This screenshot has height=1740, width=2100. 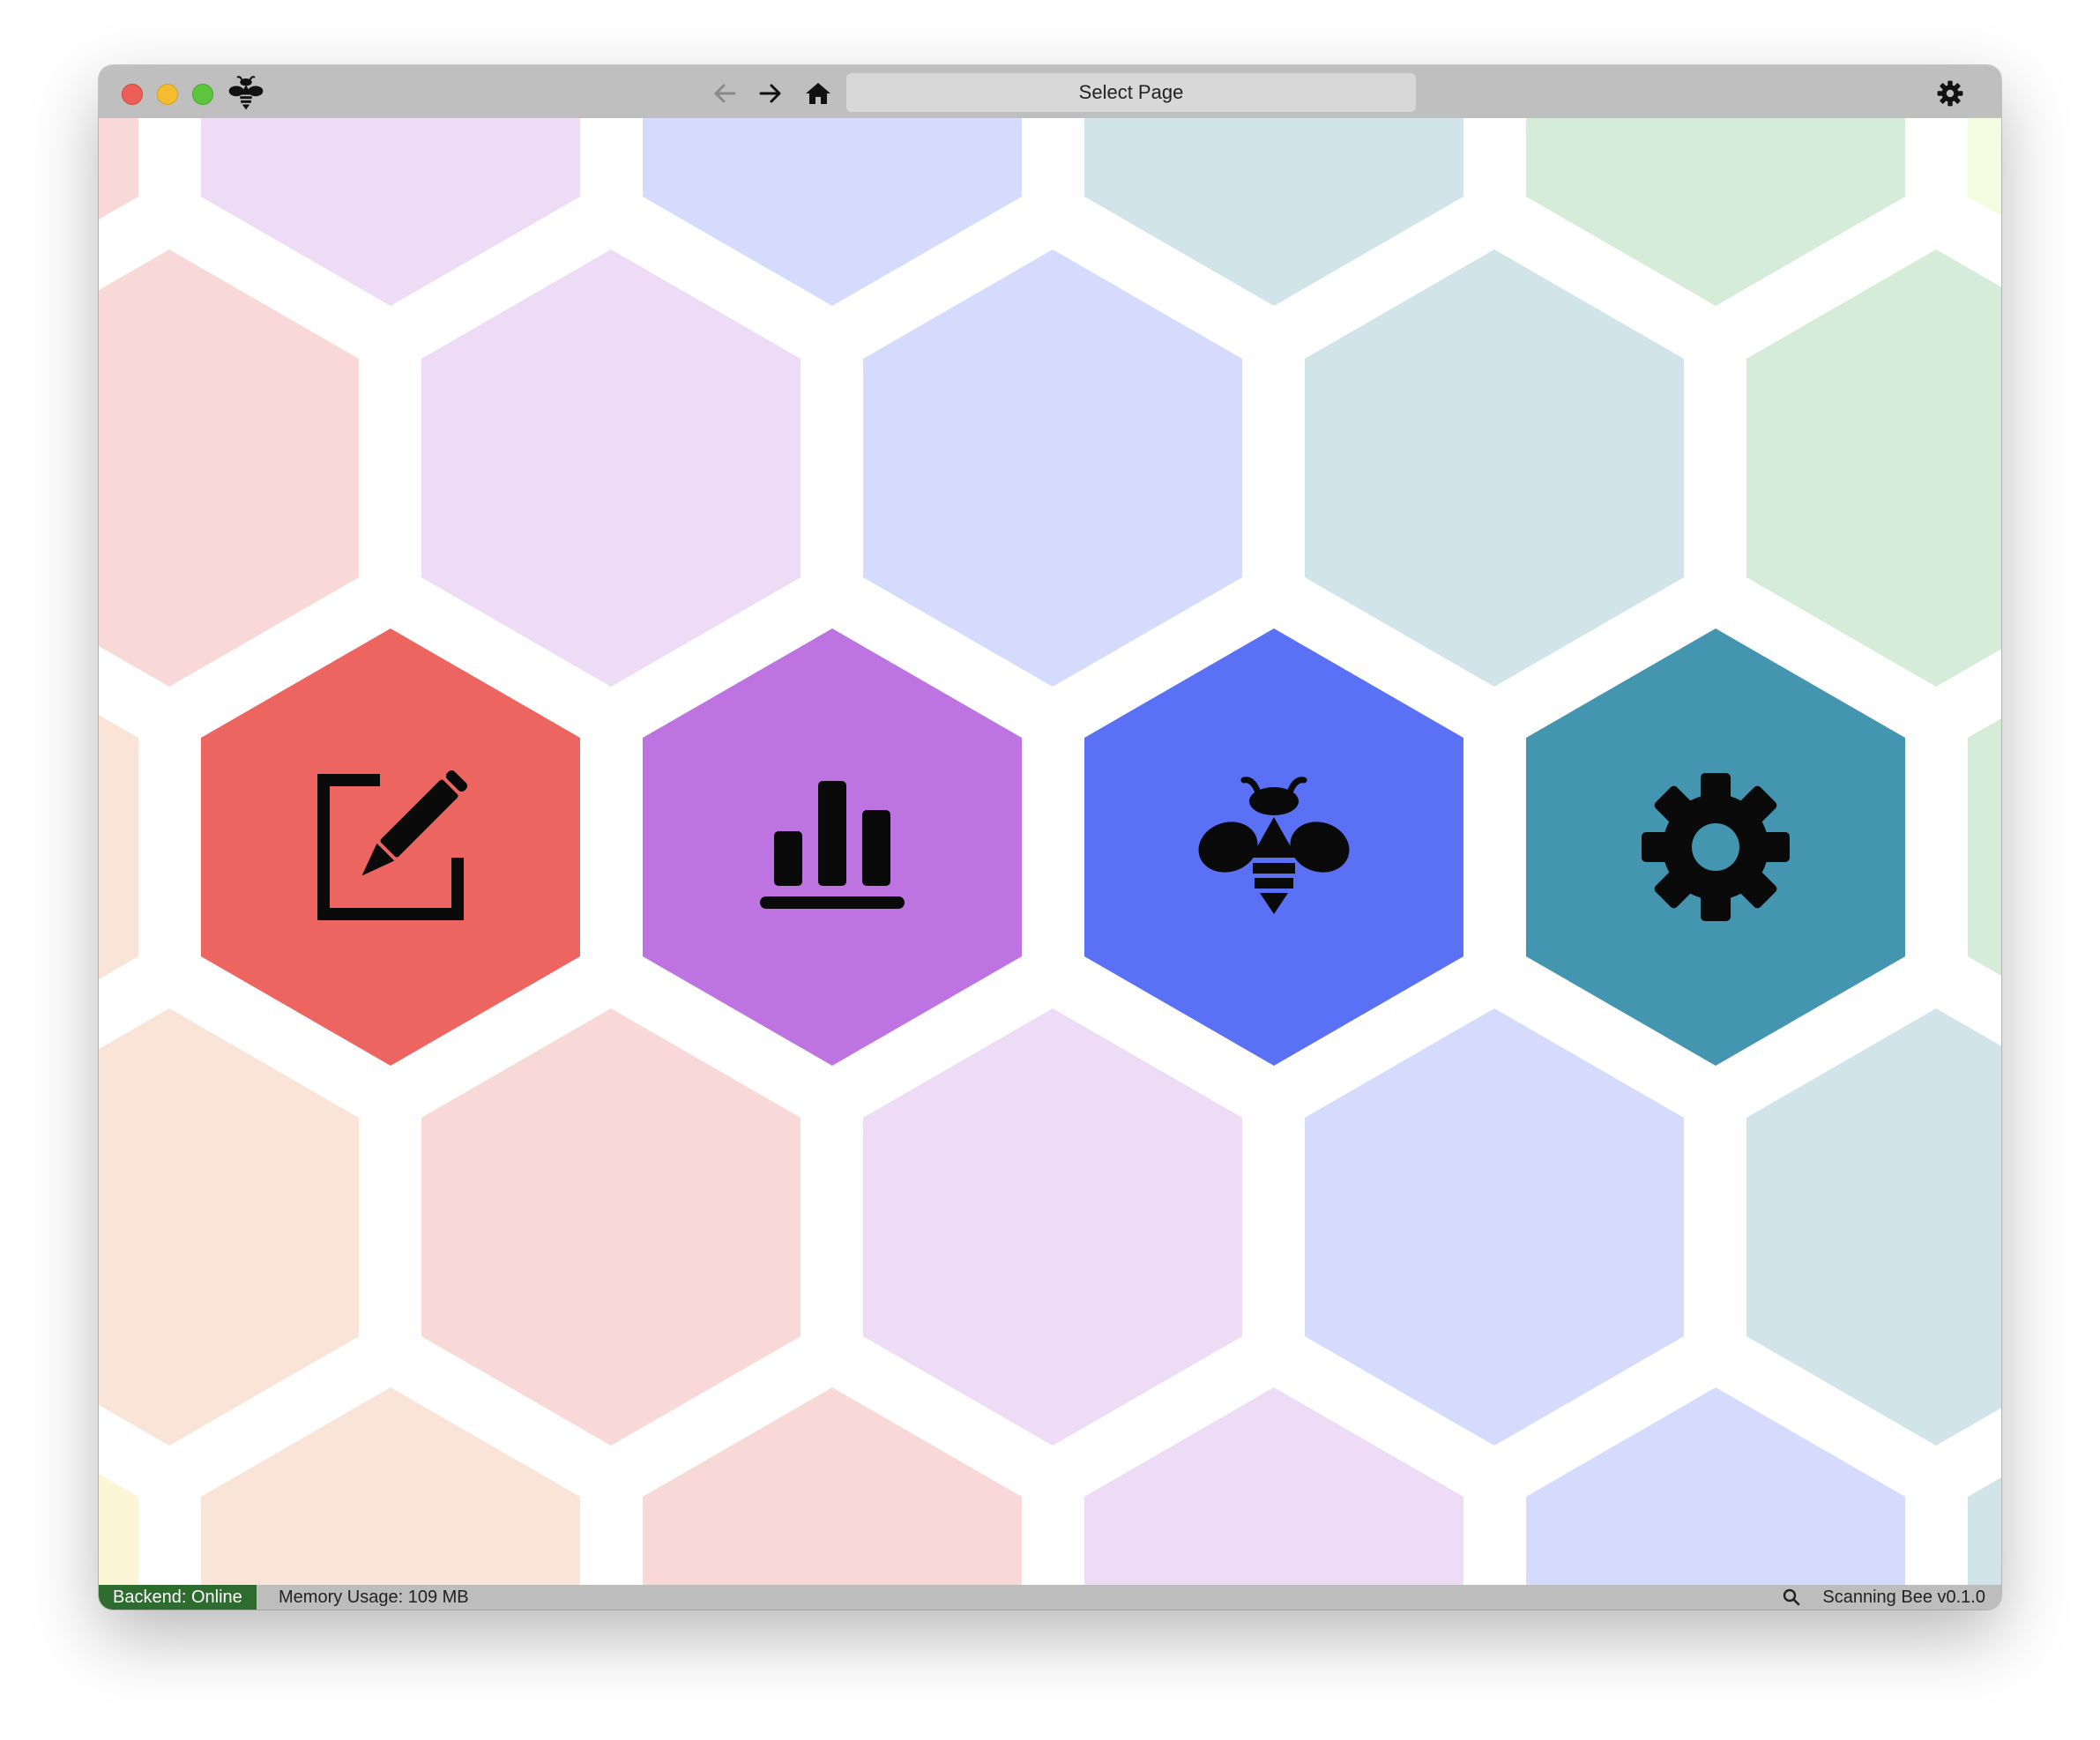 I want to click on search-button, so click(x=1791, y=1597).